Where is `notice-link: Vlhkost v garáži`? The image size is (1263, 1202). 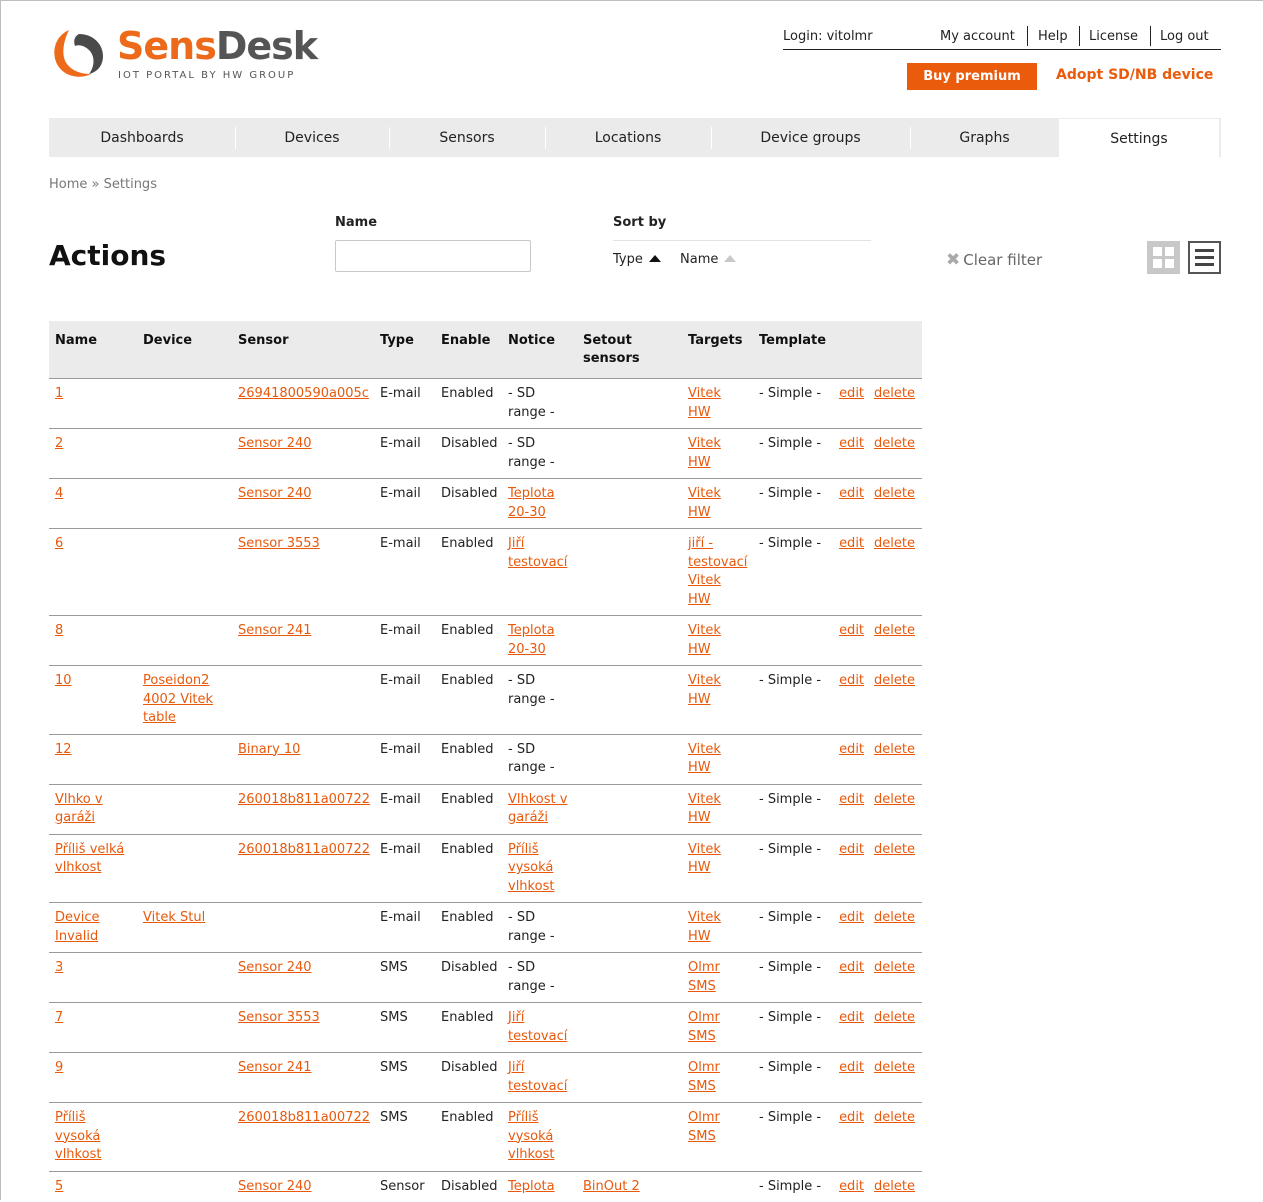
notice-link: Vlhkost v garáži is located at coordinates (537, 809).